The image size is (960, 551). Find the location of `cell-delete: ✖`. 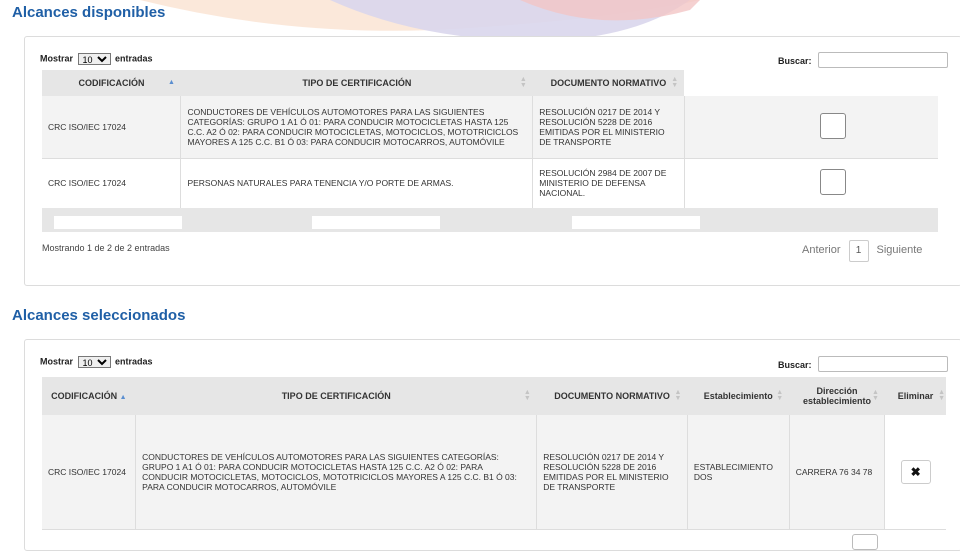

cell-delete: ✖ is located at coordinates (915, 472).